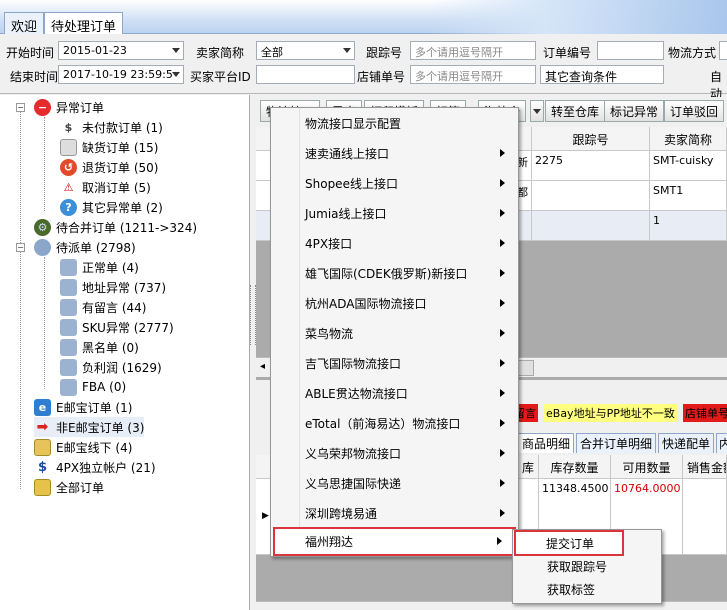  Describe the element at coordinates (93, 387) in the screenshot. I see `tree-item-fba: FBA (0)` at that location.